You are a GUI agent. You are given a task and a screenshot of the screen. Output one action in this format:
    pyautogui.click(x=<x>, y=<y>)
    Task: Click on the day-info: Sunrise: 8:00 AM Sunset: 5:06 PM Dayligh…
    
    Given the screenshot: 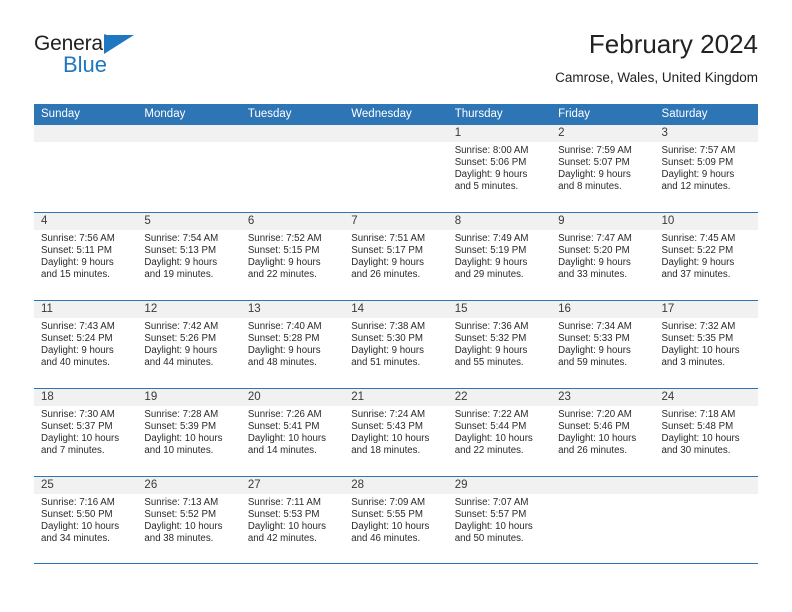 What is the action you would take?
    pyautogui.click(x=499, y=167)
    